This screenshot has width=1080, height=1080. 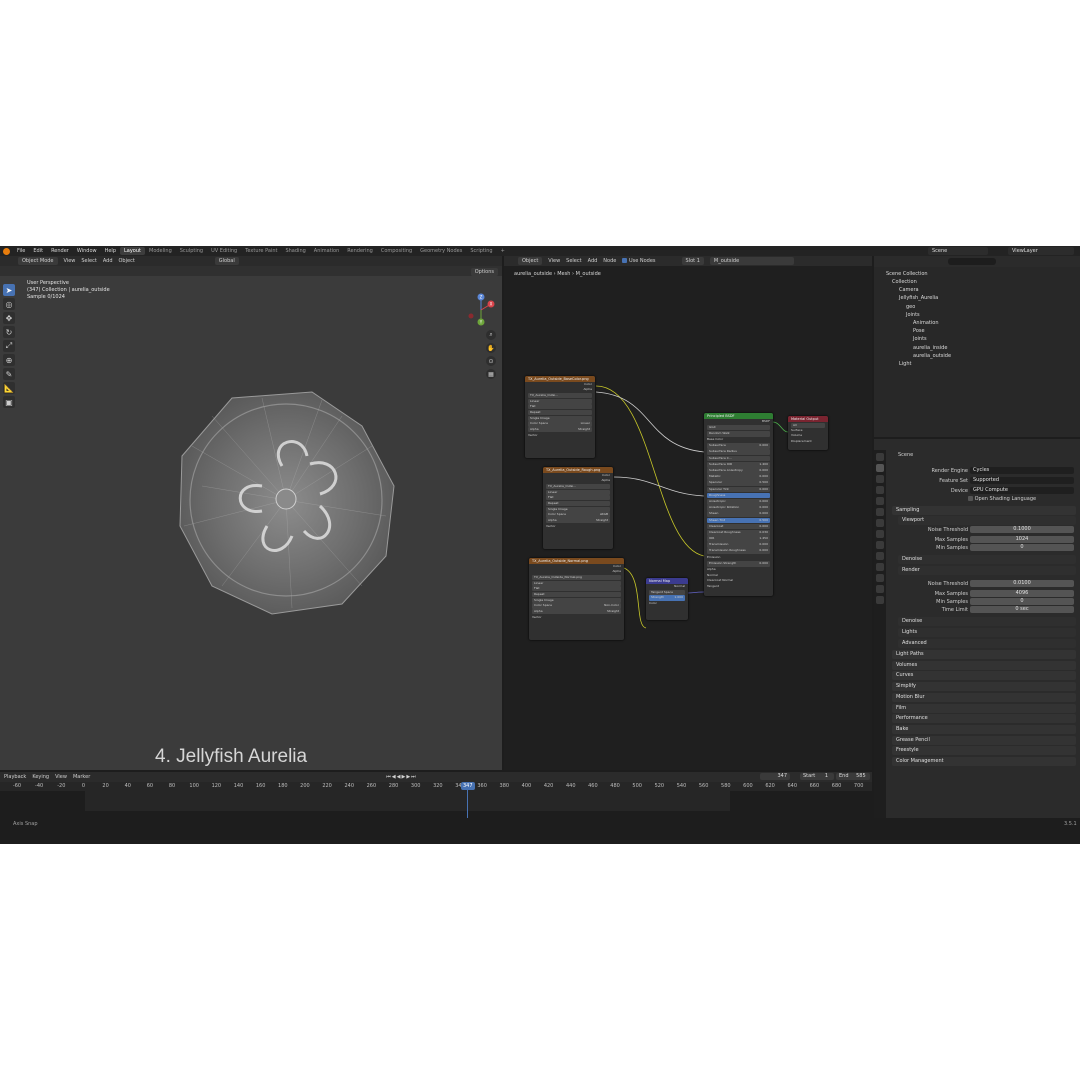 I want to click on panel-motion-blur: Motion Blur, so click(x=984, y=697).